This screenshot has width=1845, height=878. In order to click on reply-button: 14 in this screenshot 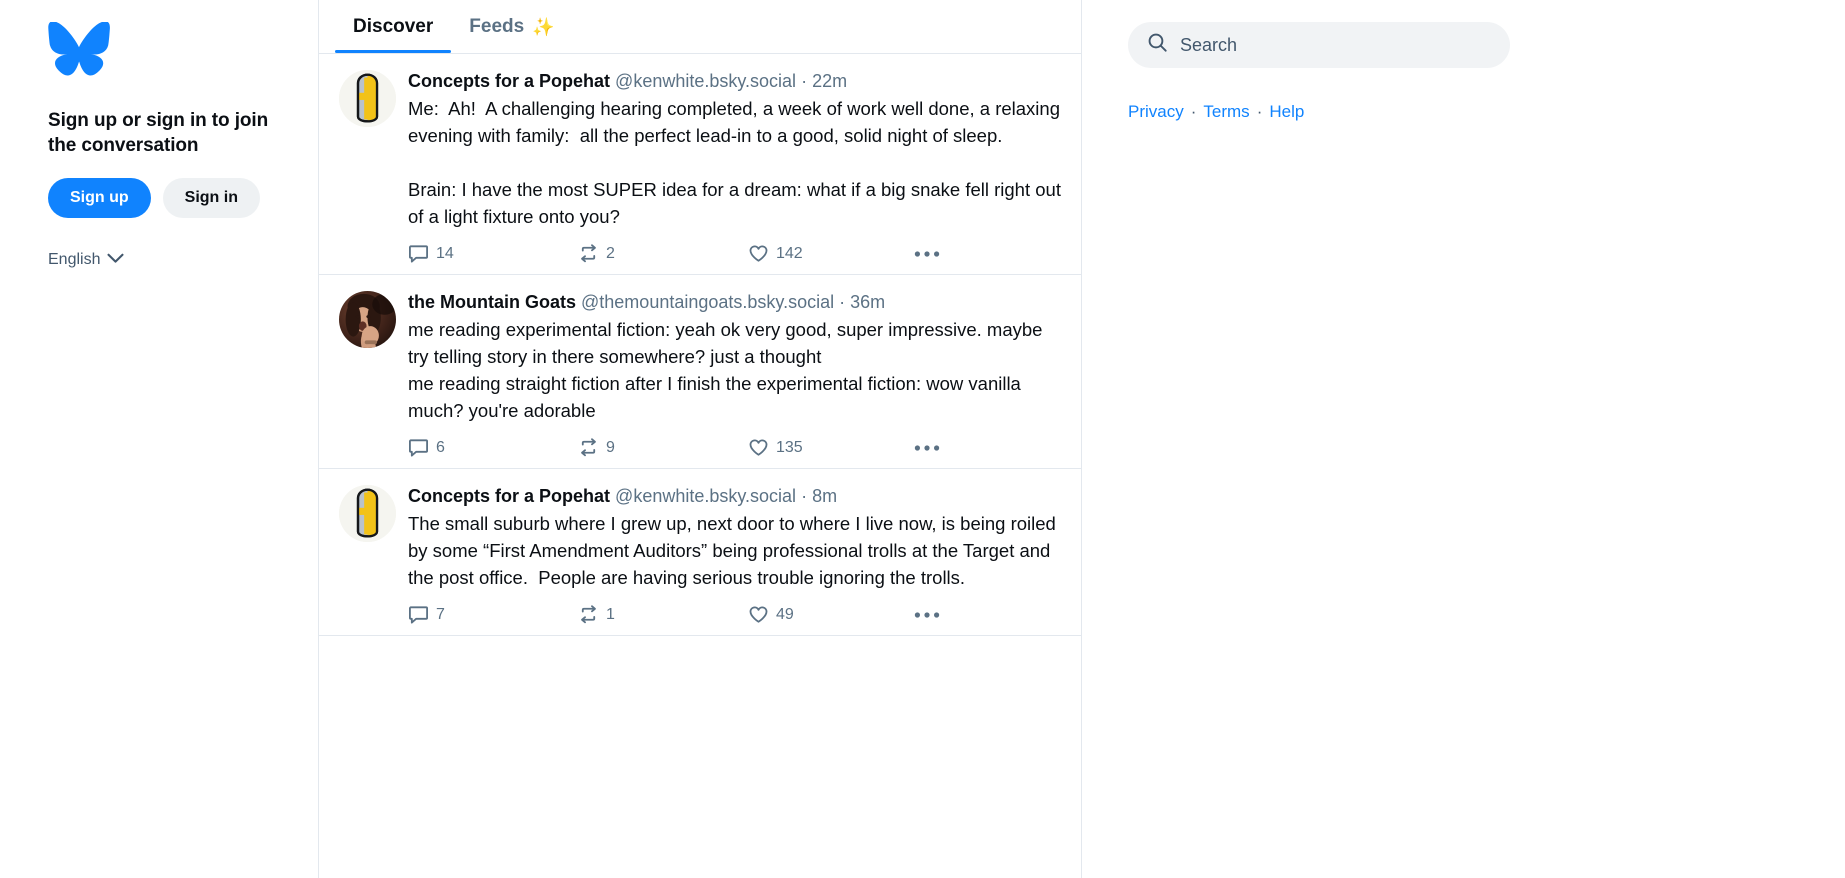, I will do `click(493, 253)`.